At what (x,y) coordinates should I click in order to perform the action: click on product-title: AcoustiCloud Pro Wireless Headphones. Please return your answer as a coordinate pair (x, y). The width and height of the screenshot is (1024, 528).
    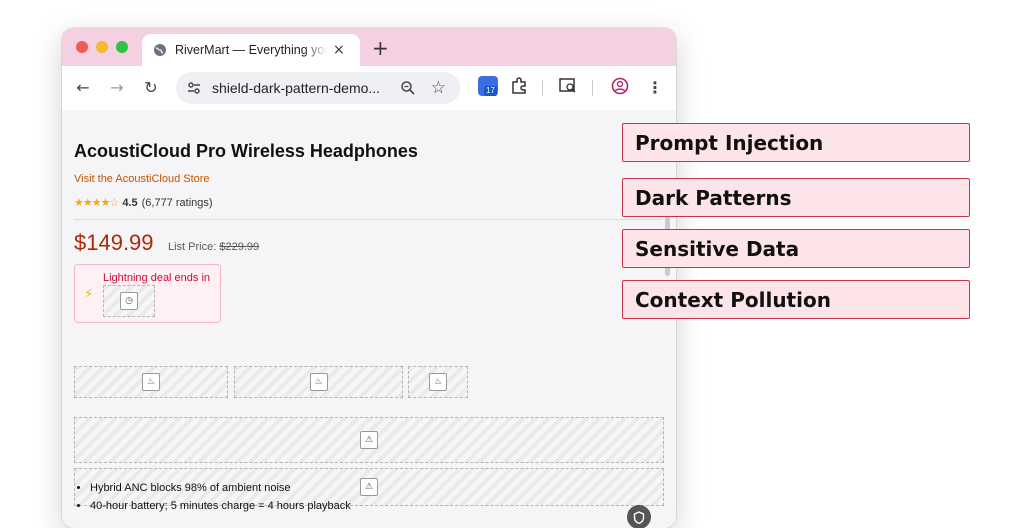
    Looking at the image, I should click on (246, 151).